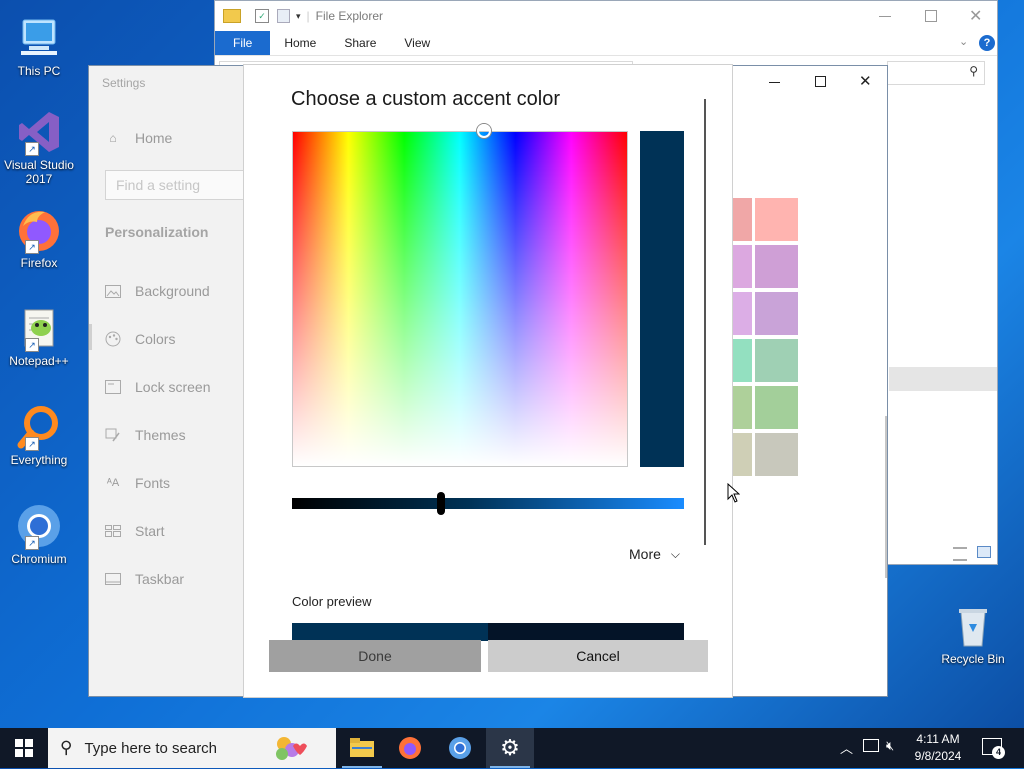 Image resolution: width=1024 pixels, height=769 pixels. Describe the element at coordinates (175, 579) in the screenshot. I see `nav-taskbar: Taskbar` at that location.